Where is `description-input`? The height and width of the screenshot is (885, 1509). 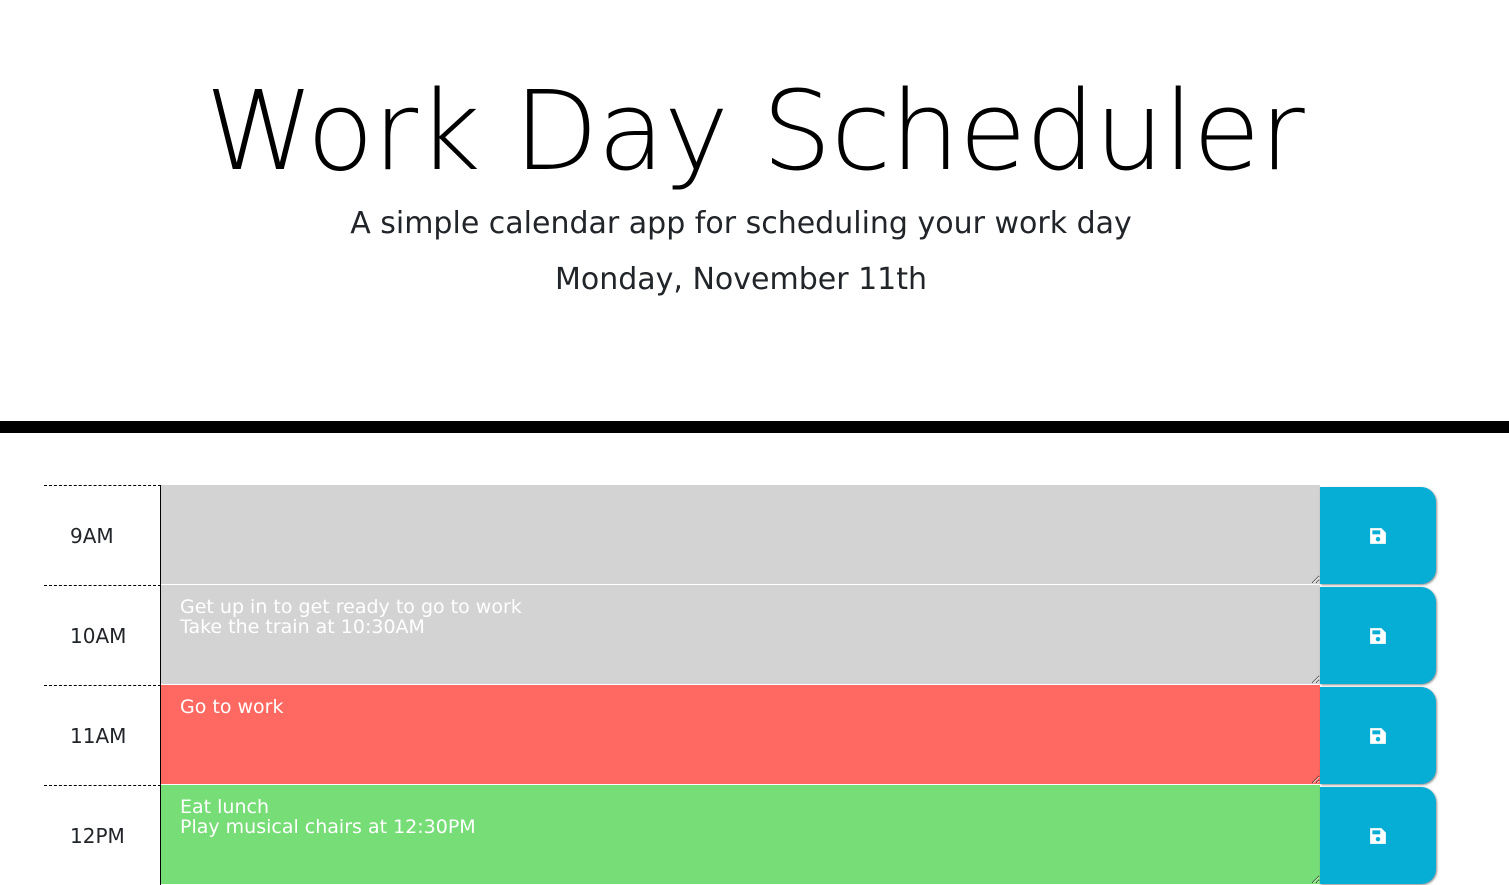 description-input is located at coordinates (740, 535).